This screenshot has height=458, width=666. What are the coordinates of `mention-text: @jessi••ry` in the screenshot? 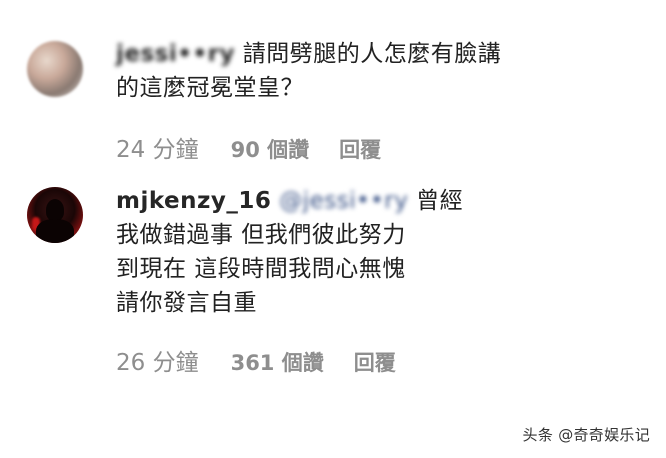 It's located at (344, 201).